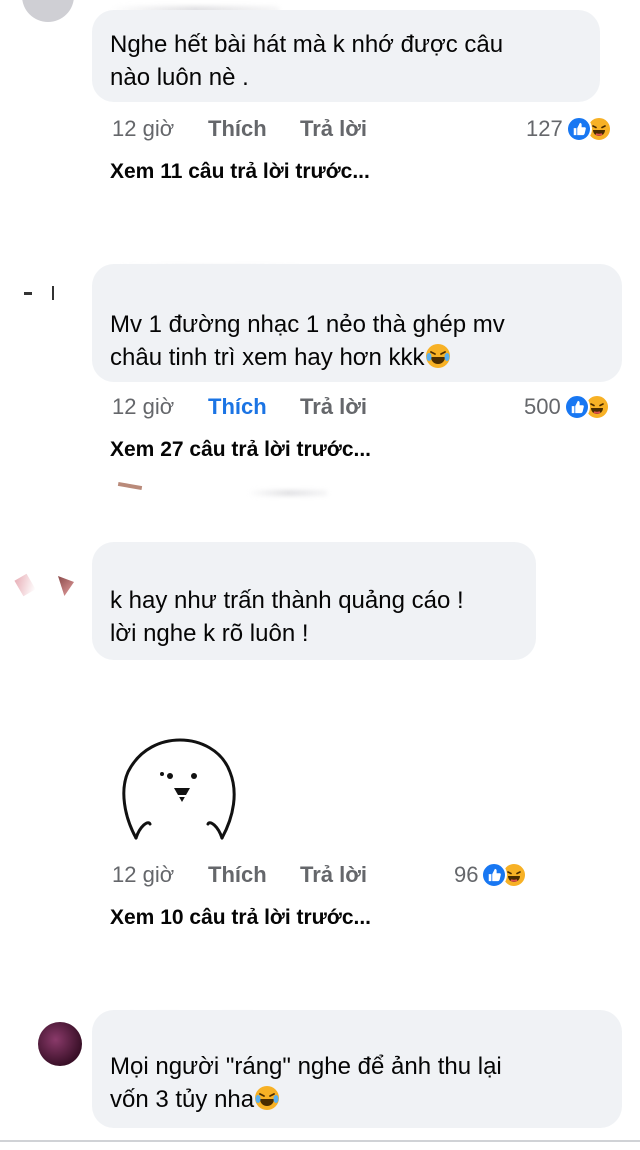 Image resolution: width=640 pixels, height=1150 pixels. Describe the element at coordinates (542, 406) in the screenshot. I see `reaction-count: 500` at that location.